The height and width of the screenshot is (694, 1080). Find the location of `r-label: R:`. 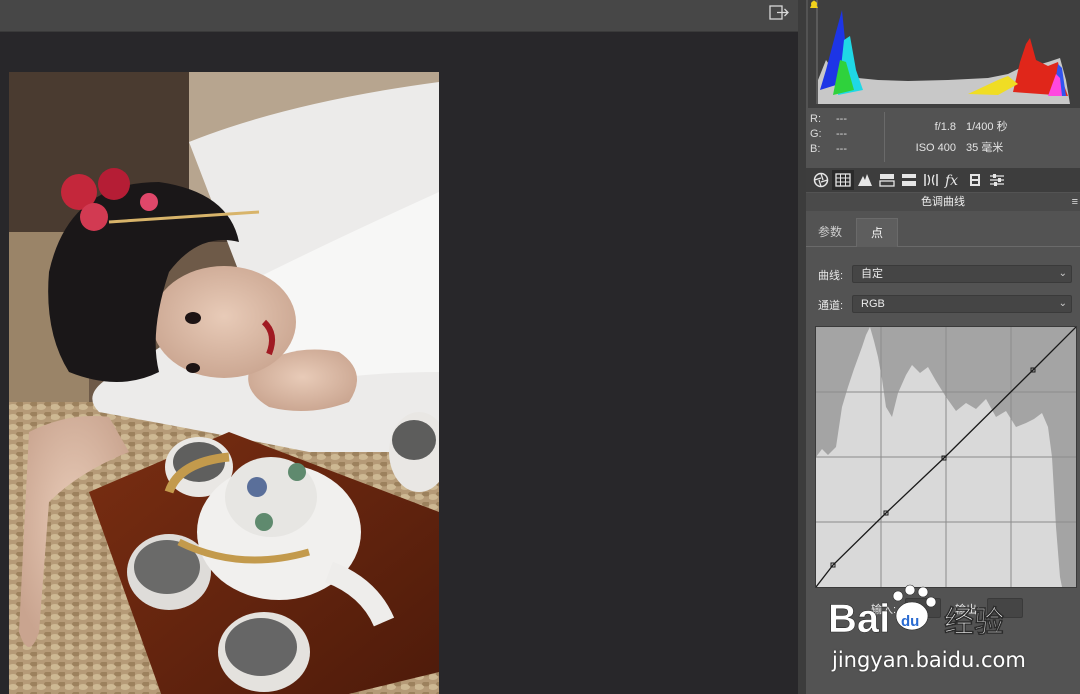

r-label: R: is located at coordinates (815, 119).